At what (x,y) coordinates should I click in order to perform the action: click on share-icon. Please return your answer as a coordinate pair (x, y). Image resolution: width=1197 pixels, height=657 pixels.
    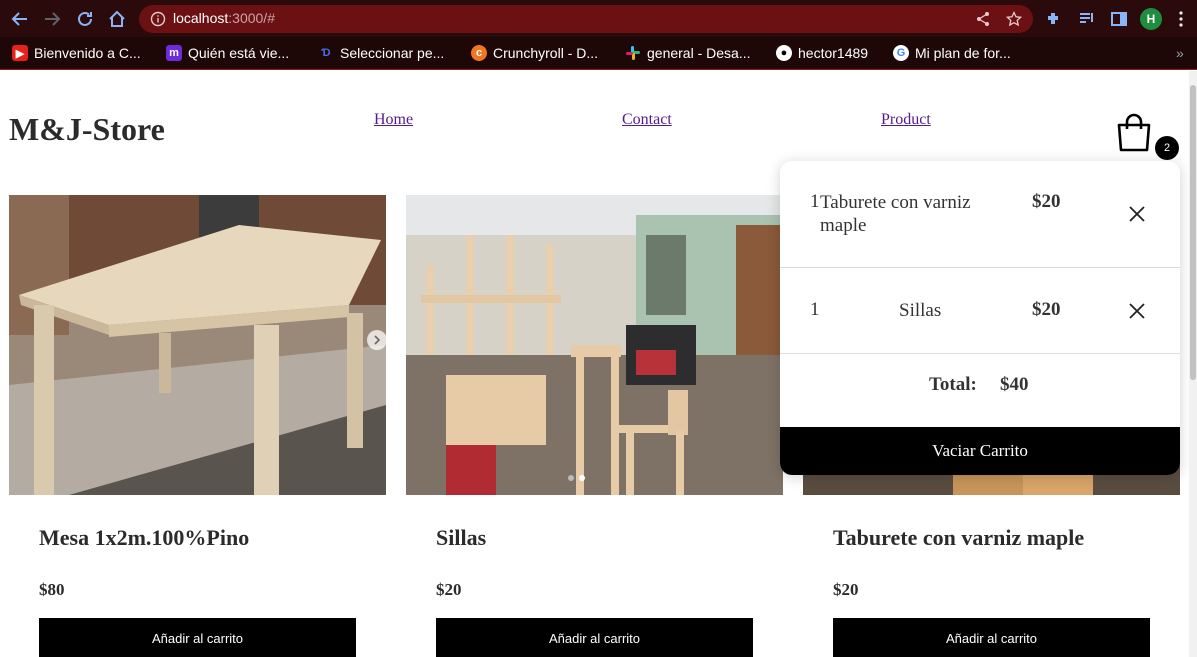
    Looking at the image, I should click on (983, 19).